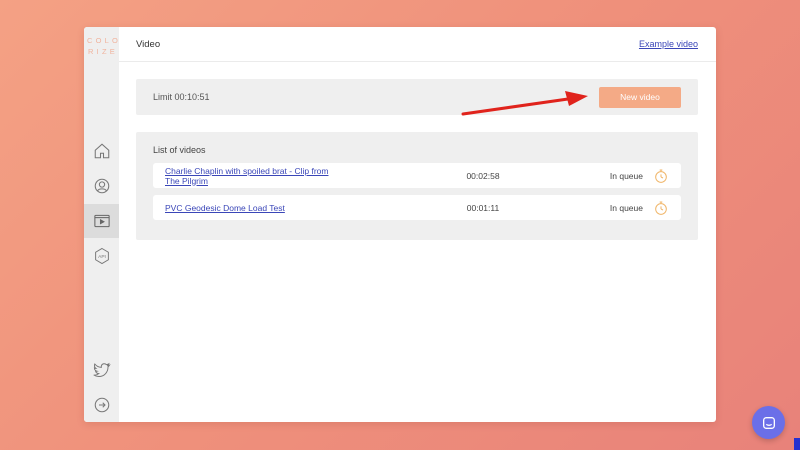  Describe the element at coordinates (640, 97) in the screenshot. I see `new-video-button: New video` at that location.